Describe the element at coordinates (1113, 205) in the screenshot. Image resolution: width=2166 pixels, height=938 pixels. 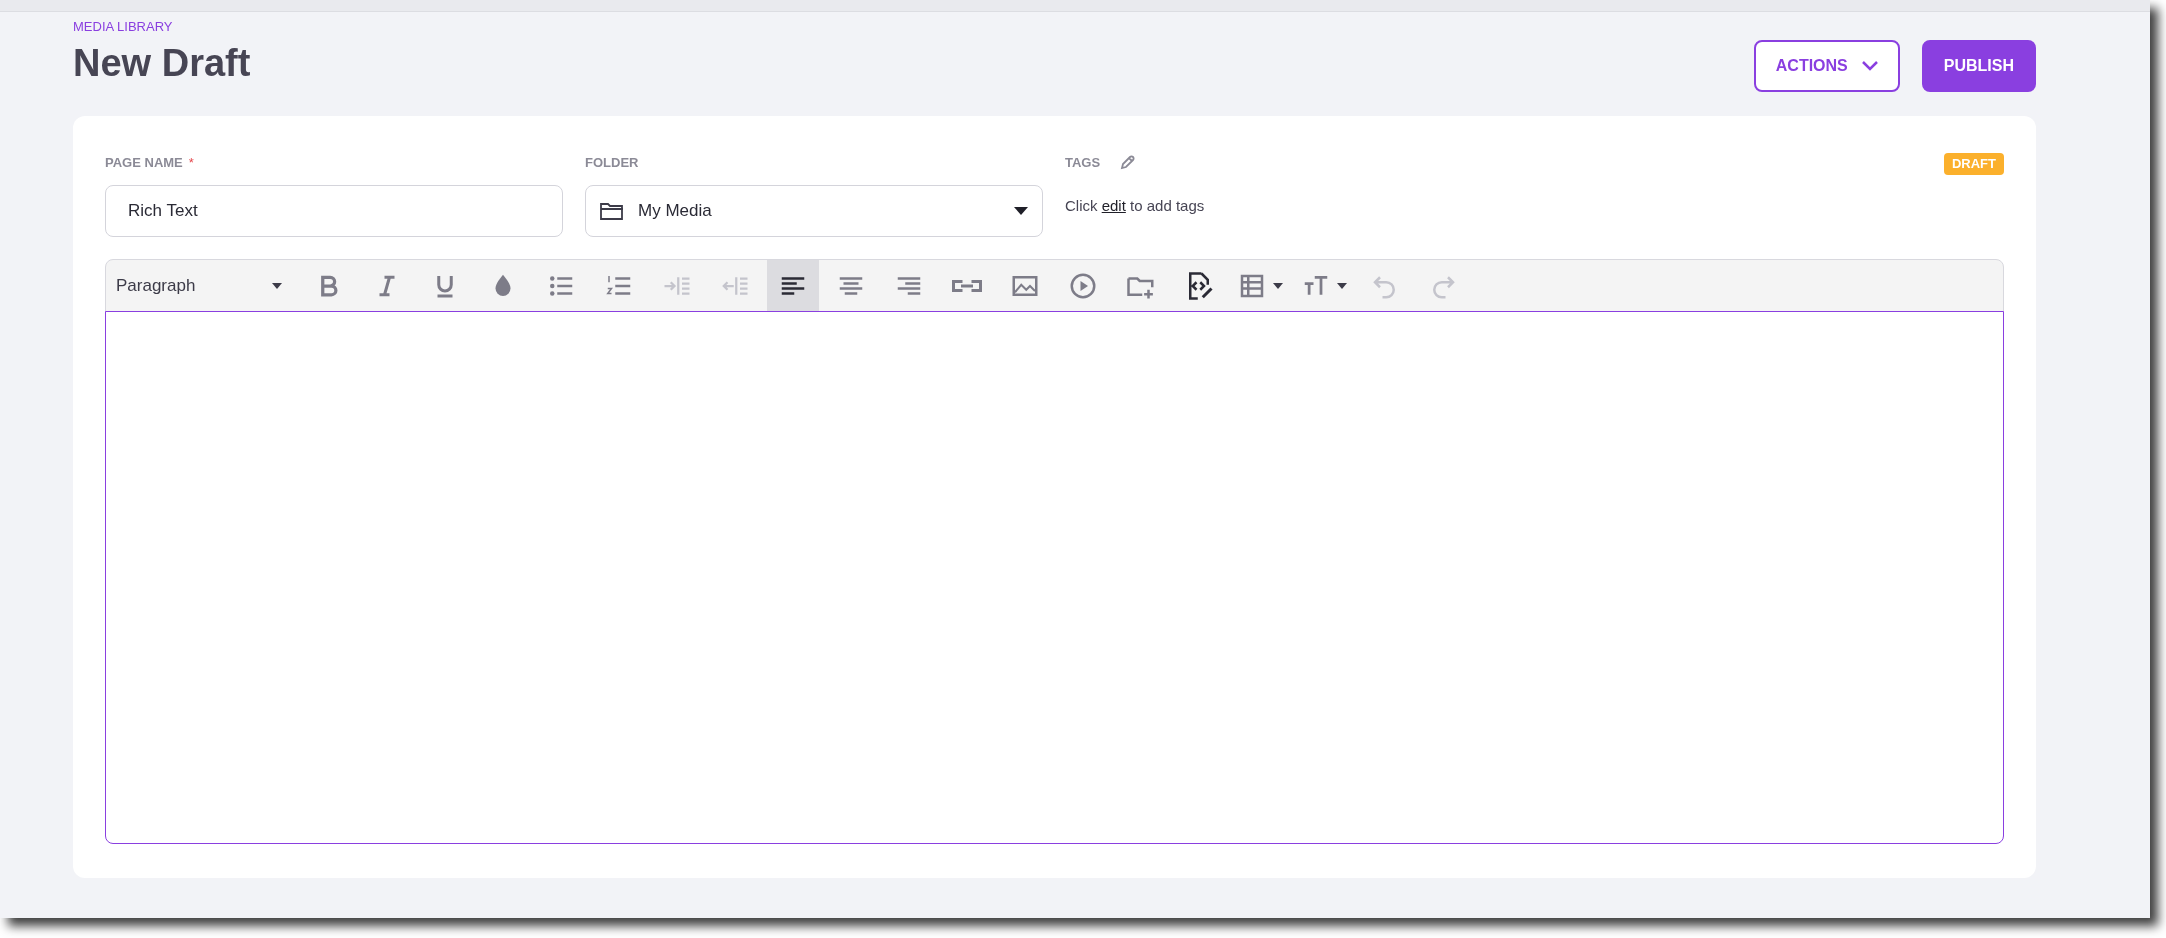
I see `edit-link: edit` at that location.